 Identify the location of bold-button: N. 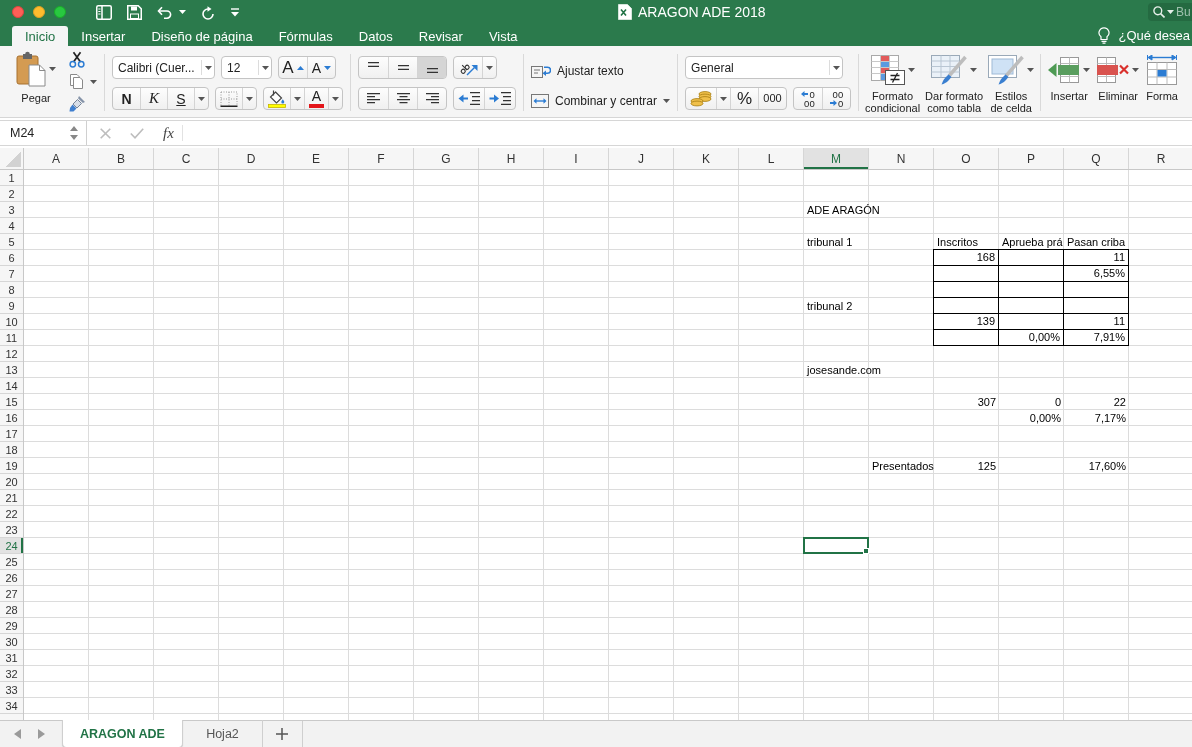
(126, 98).